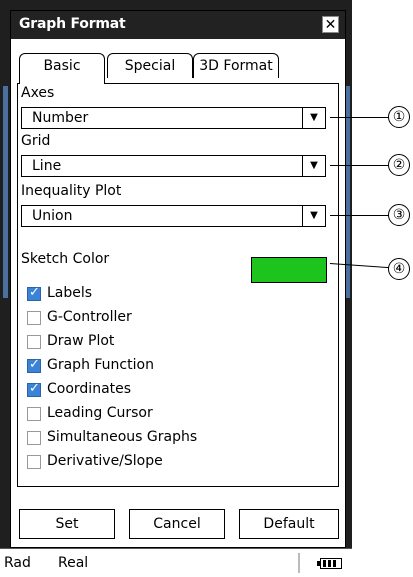 This screenshot has width=413, height=577. I want to click on dialog-titlebar: Graph Format ✕, so click(178, 25).